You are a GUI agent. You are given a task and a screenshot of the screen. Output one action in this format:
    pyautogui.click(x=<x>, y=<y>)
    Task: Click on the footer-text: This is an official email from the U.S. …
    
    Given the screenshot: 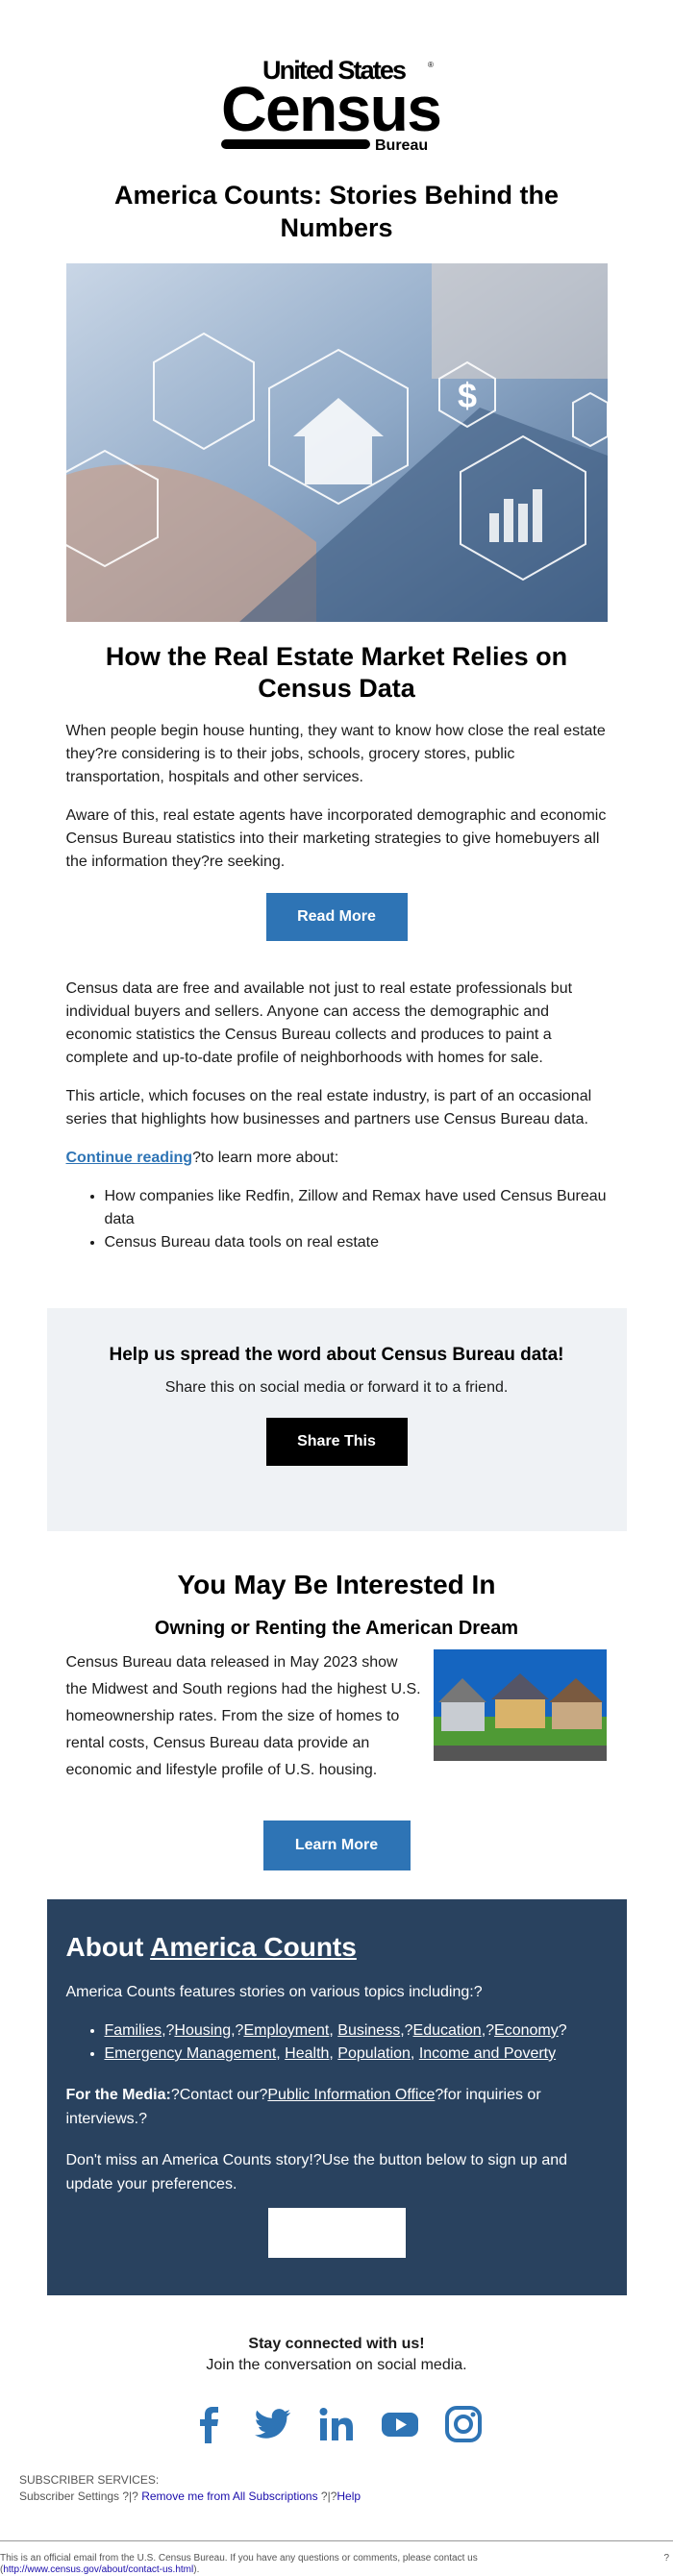 What is the action you would take?
    pyautogui.click(x=239, y=2558)
    